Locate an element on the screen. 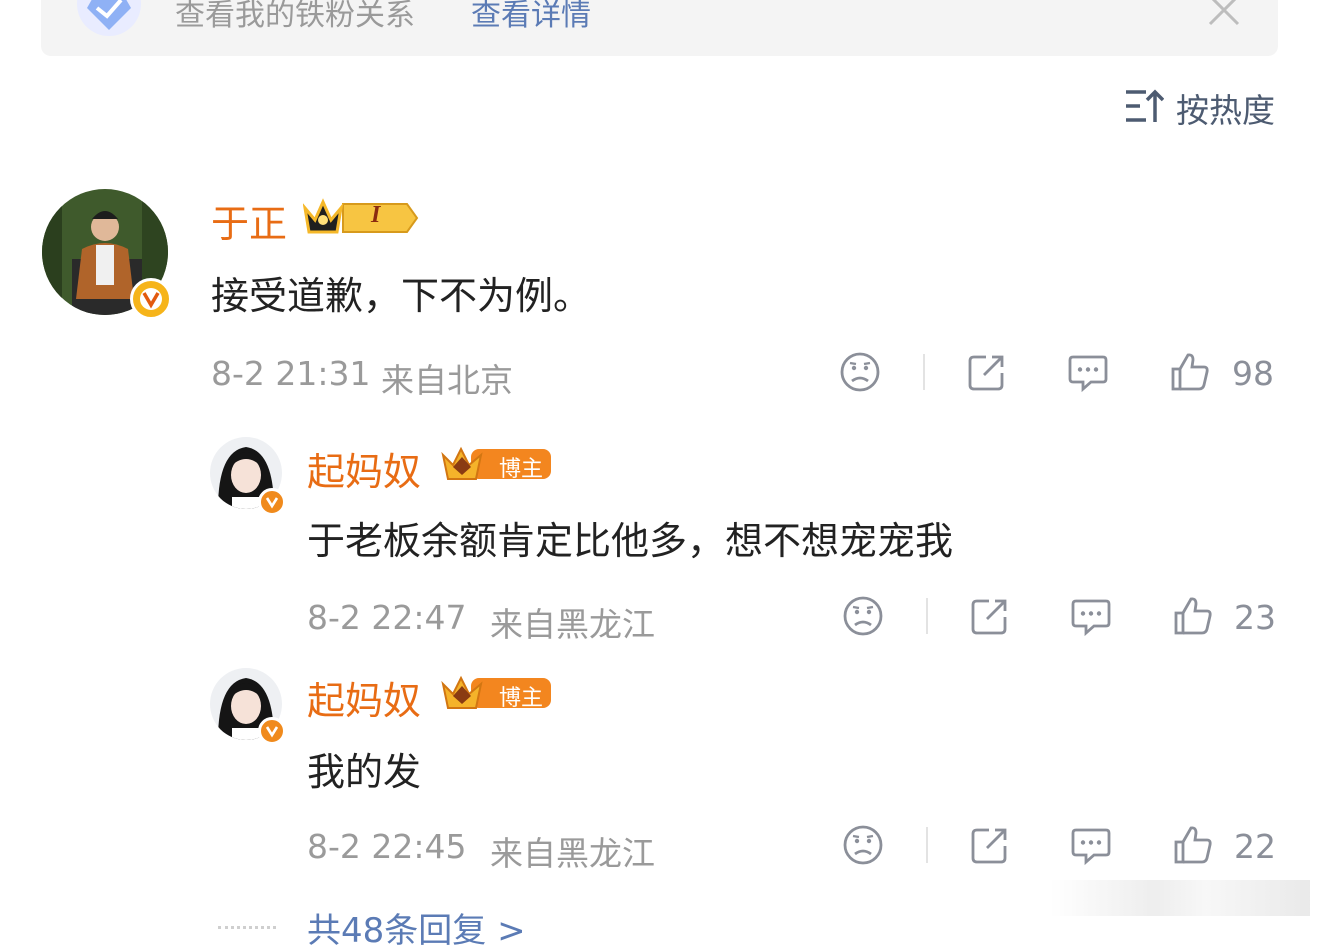 The image size is (1319, 952). crown-level-badge: I is located at coordinates (361, 218).